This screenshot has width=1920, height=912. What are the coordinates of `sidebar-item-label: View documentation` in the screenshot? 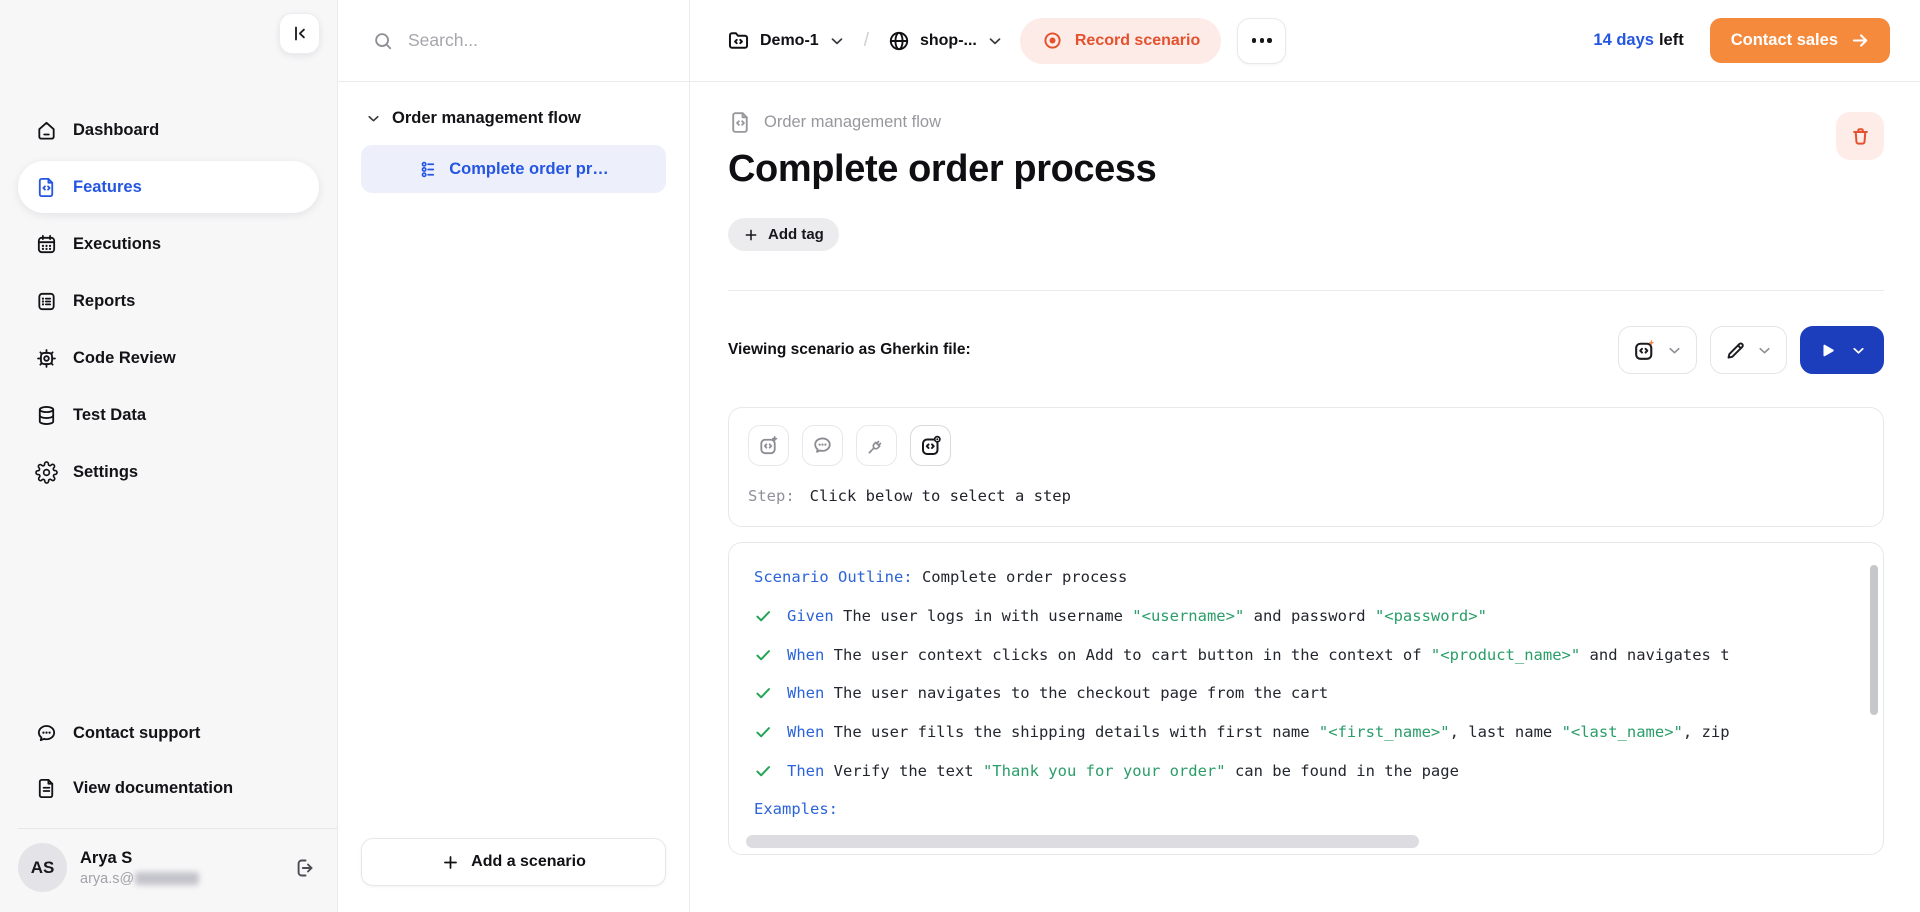 It's located at (153, 787).